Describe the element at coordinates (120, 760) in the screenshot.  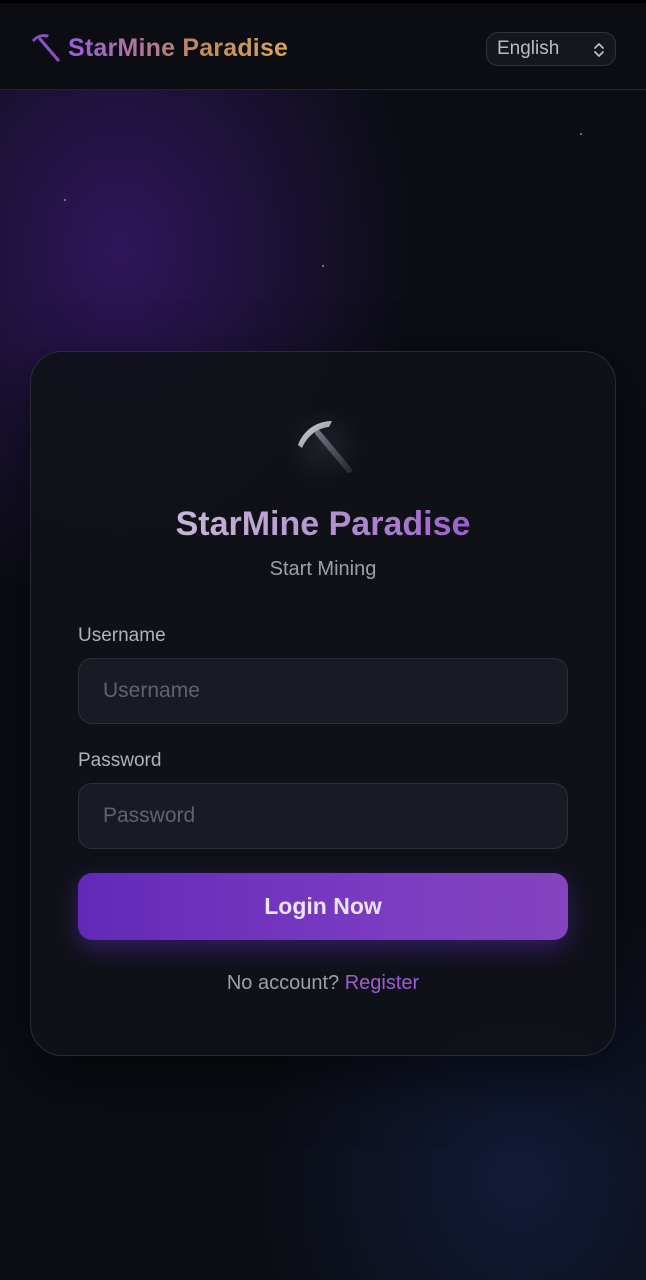
I see `password-label: Password` at that location.